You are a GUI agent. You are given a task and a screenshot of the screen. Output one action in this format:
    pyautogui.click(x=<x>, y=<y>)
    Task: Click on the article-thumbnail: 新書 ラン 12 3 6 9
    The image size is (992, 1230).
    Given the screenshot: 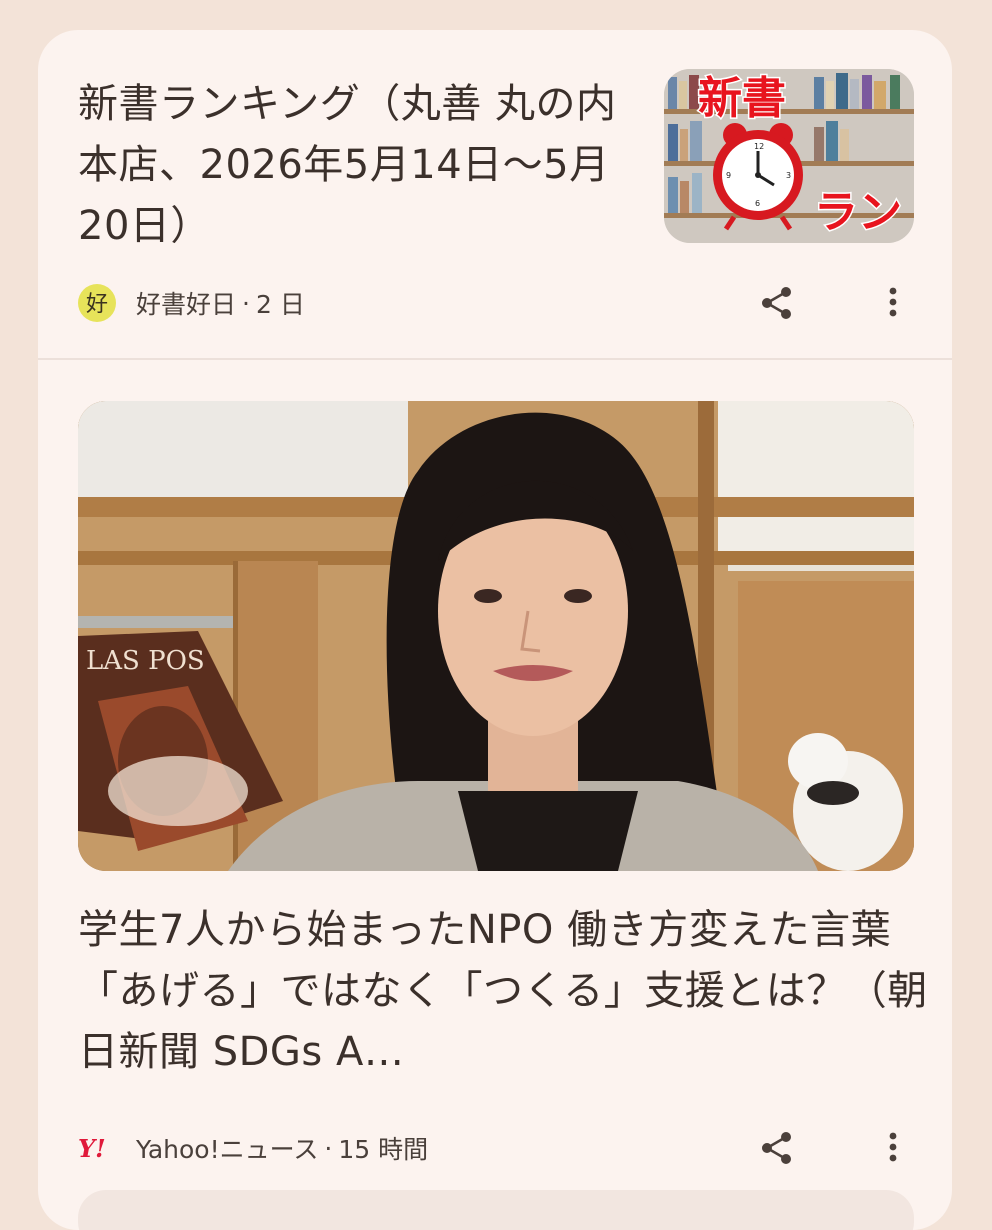 What is the action you would take?
    pyautogui.click(x=789, y=156)
    